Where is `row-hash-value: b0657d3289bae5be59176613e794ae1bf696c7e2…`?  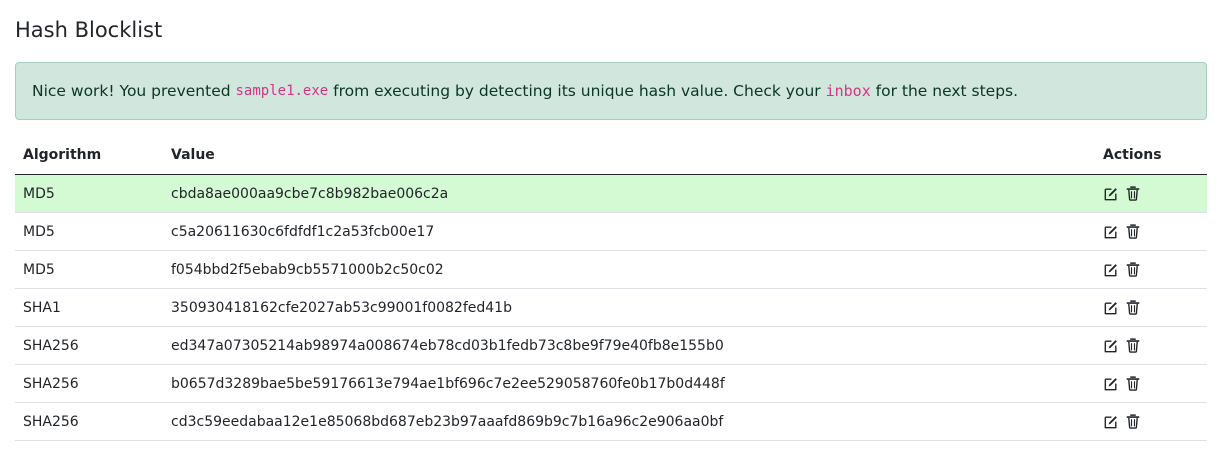
row-hash-value: b0657d3289bae5be59176613e794ae1bf696c7e2… is located at coordinates (629, 383).